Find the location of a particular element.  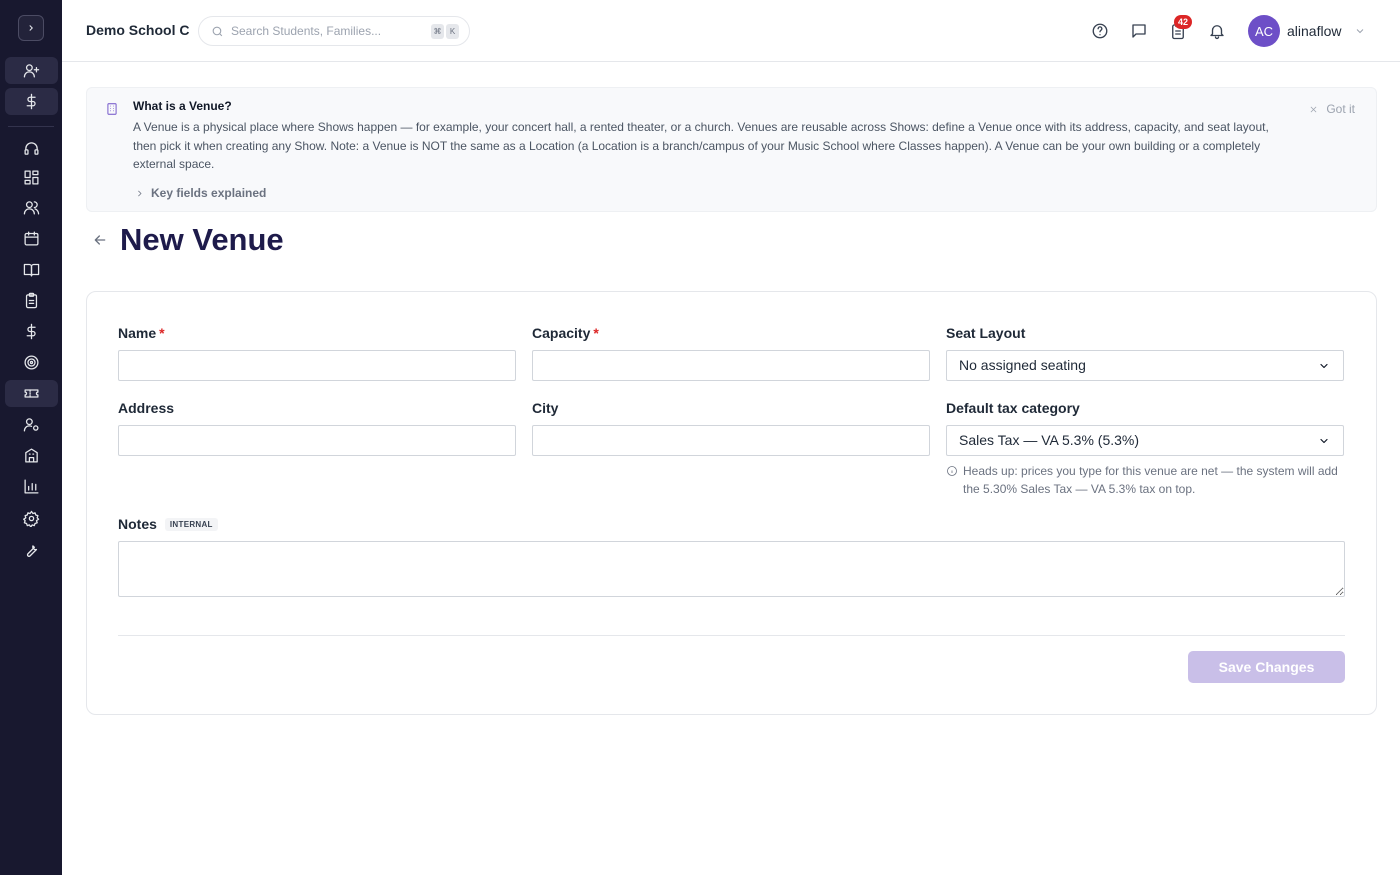

target-icon is located at coordinates (31, 362).